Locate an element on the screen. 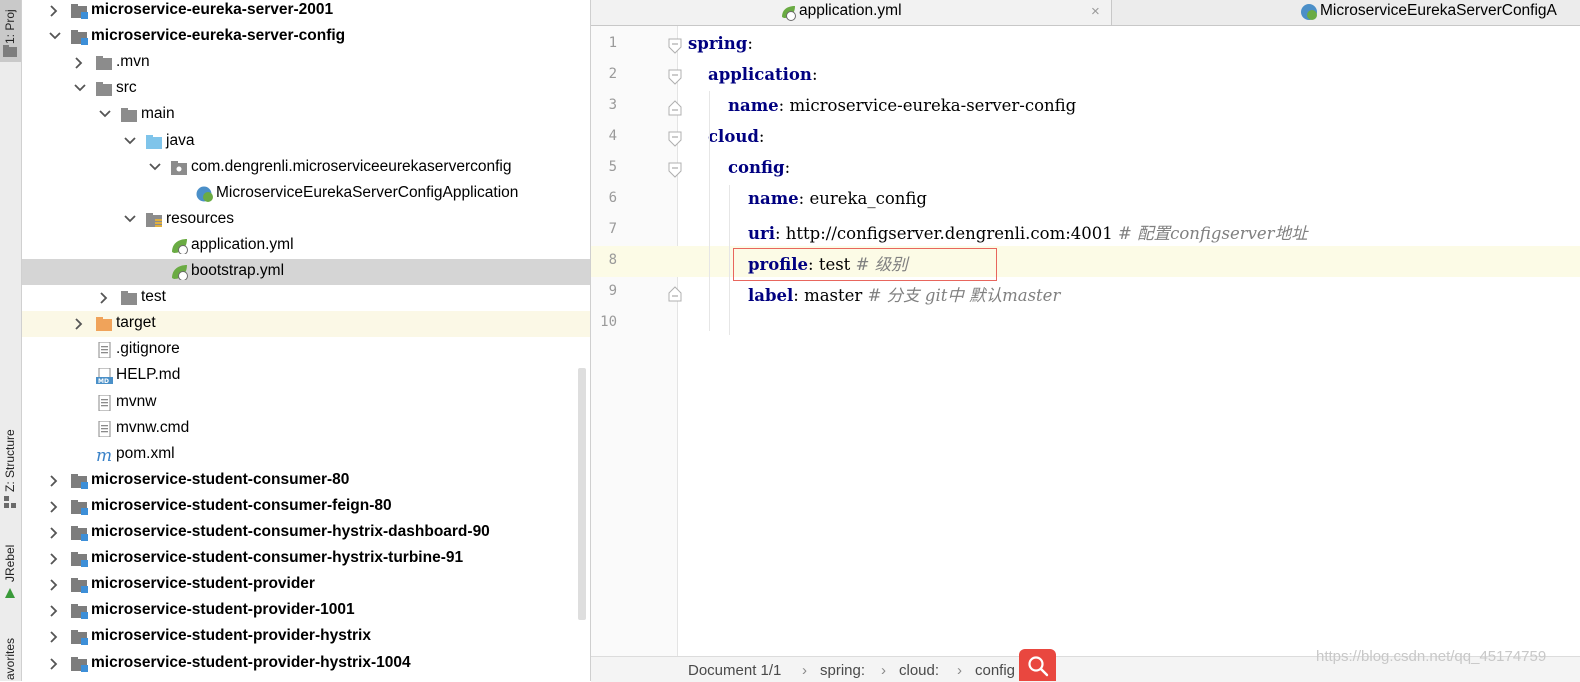 Image resolution: width=1580 pixels, height=682 pixels. yaml-key: config is located at coordinates (756, 167).